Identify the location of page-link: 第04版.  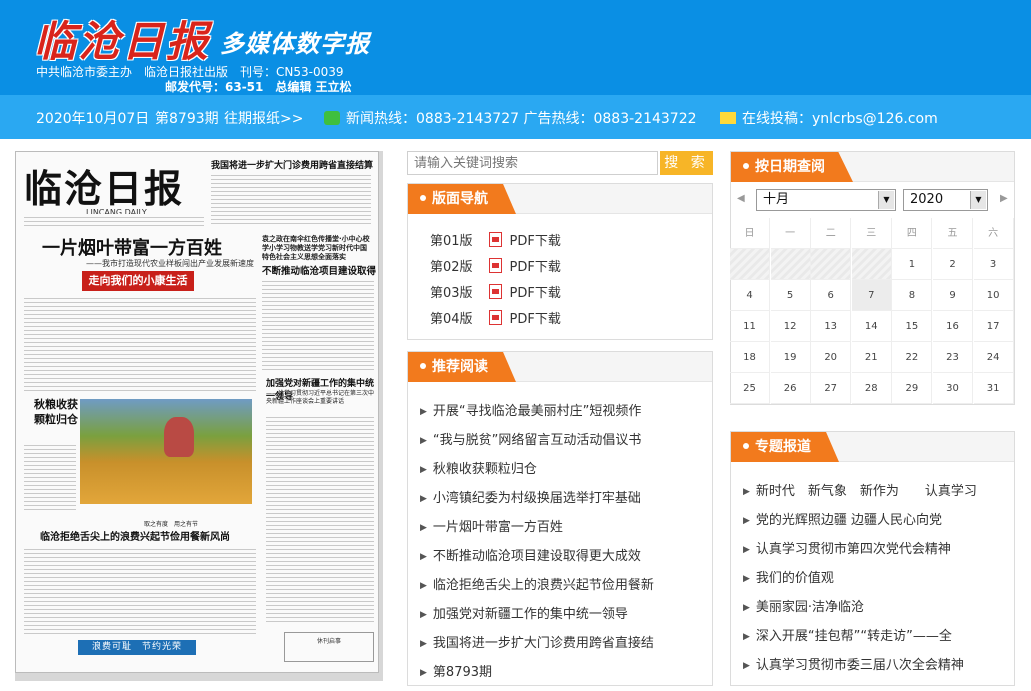
(451, 319).